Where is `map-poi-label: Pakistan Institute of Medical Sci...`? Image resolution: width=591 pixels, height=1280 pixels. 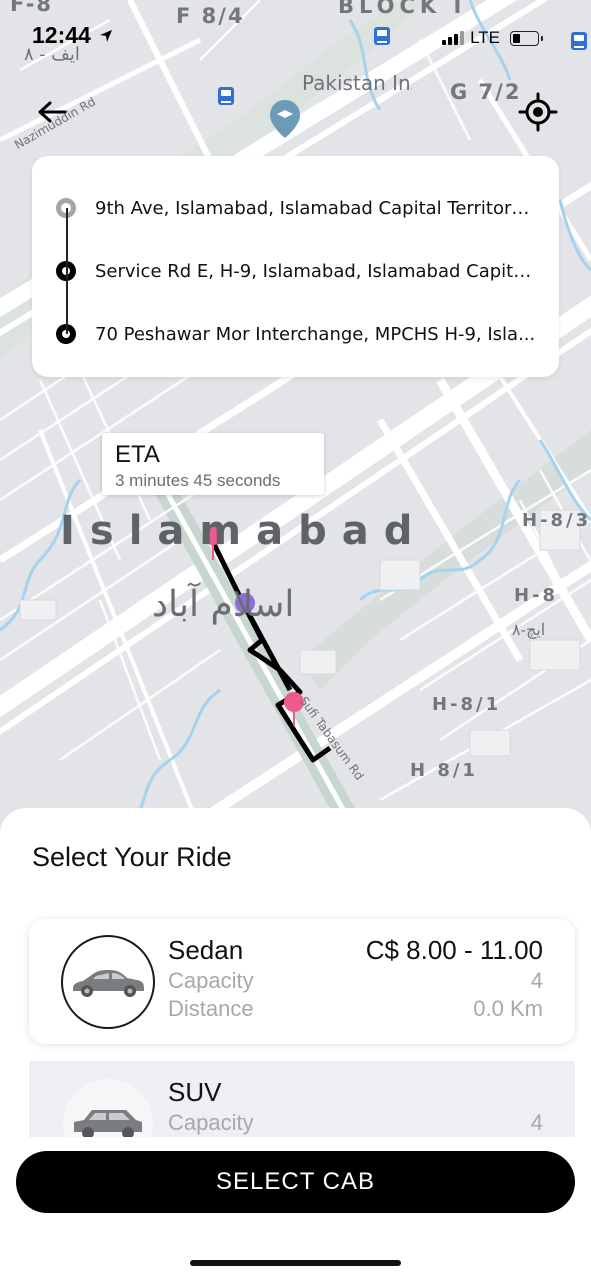 map-poi-label: Pakistan Institute of Medical Sci... is located at coordinates (357, 83).